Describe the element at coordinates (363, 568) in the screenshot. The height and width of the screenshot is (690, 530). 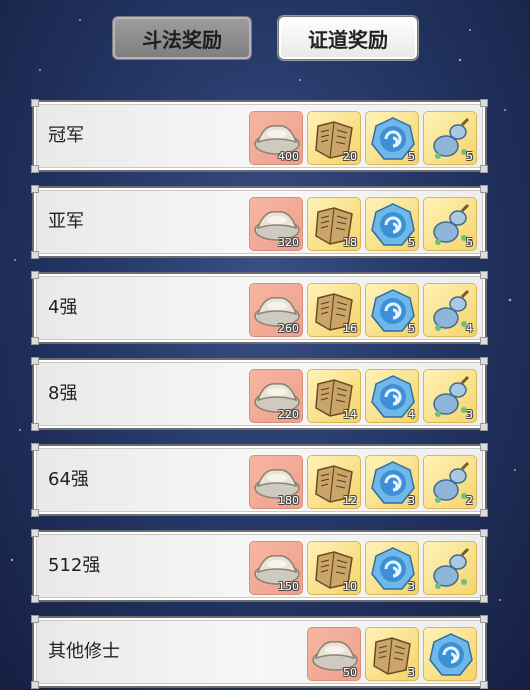
I see `reward-items: 150 10 3` at that location.